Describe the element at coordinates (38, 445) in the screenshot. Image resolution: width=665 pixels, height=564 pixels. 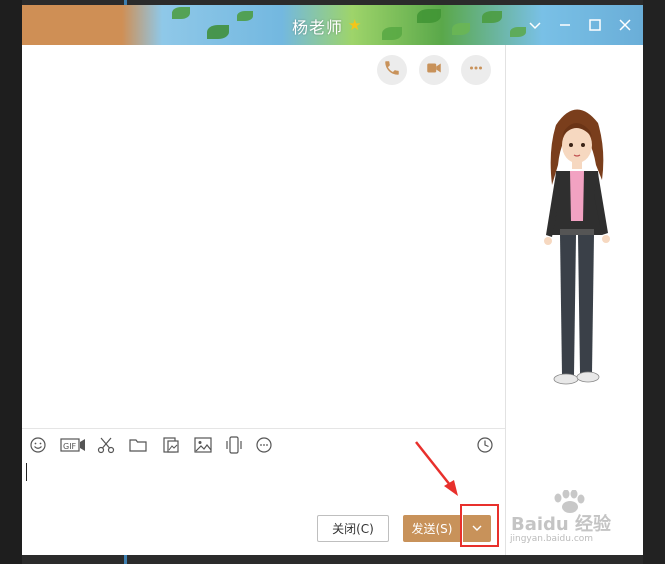
I see `emoji-icon` at that location.